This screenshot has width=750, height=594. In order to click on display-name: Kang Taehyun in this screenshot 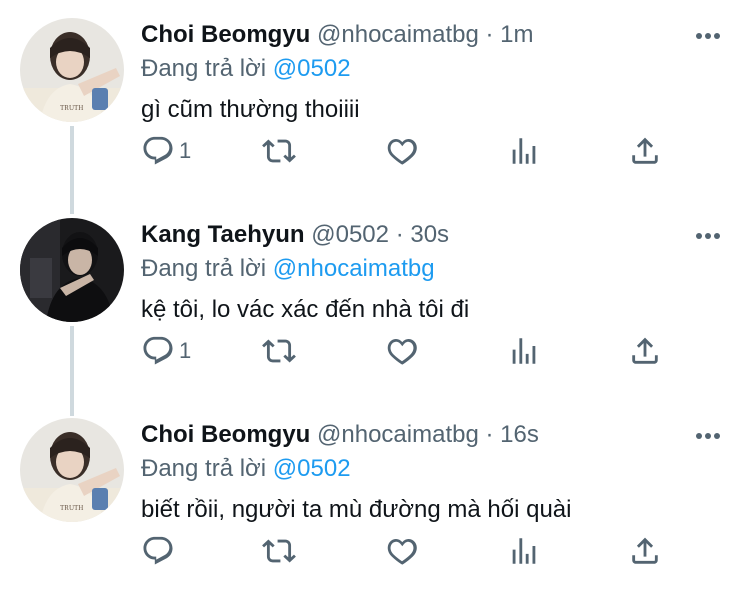, I will do `click(223, 234)`.